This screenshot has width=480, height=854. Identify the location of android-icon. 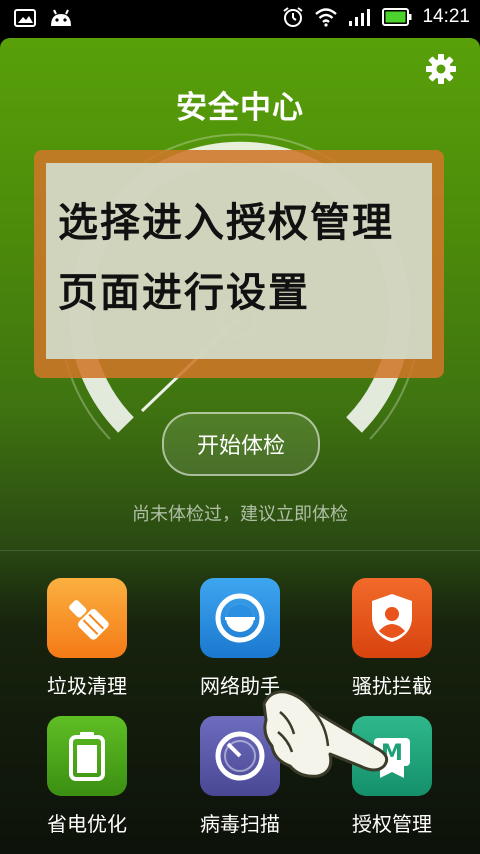
(61, 17).